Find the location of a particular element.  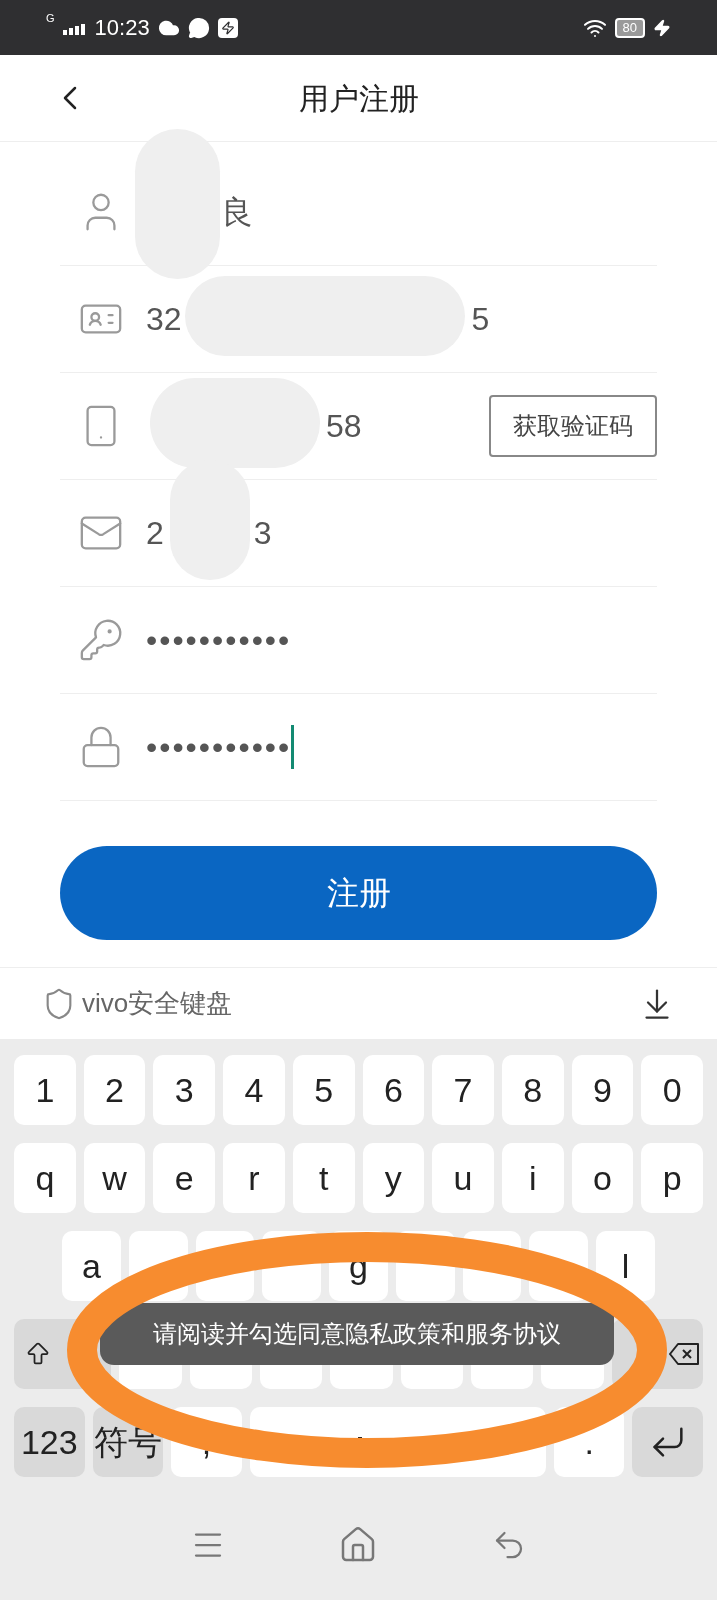

field-value: 3 is located at coordinates (262, 533).